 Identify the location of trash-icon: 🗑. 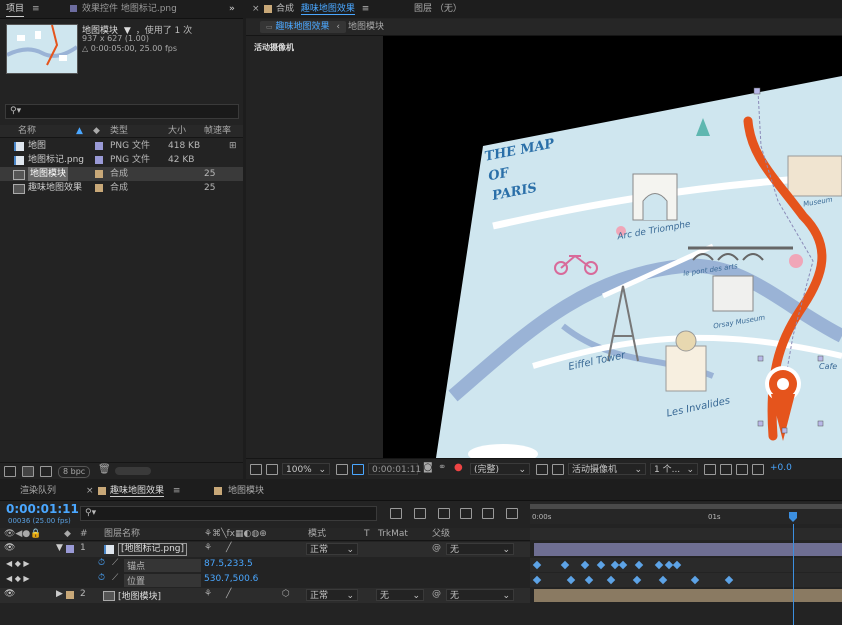
(104, 469).